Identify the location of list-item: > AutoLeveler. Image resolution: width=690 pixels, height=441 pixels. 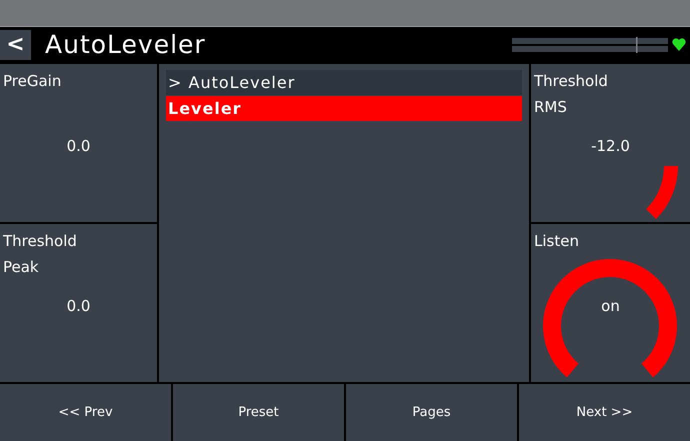
(344, 82).